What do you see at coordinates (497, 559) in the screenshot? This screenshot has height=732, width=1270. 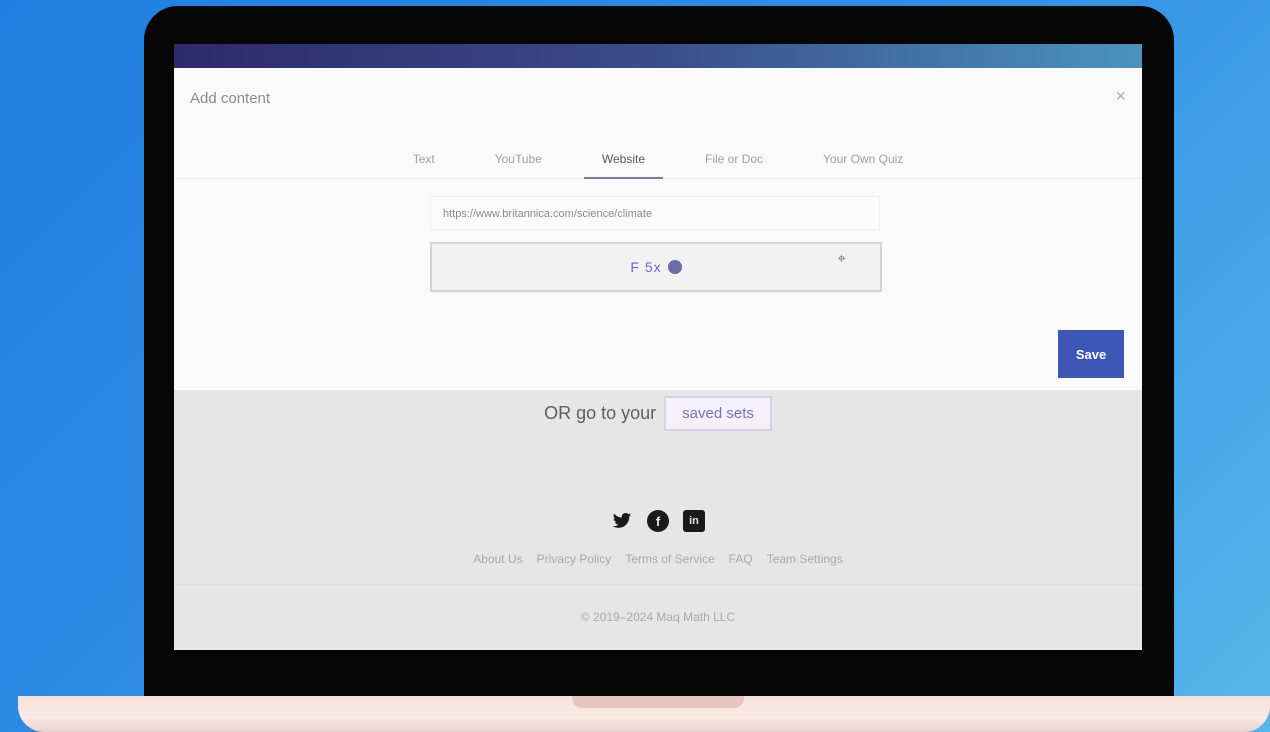 I see `footer-link-about: About Us` at bounding box center [497, 559].